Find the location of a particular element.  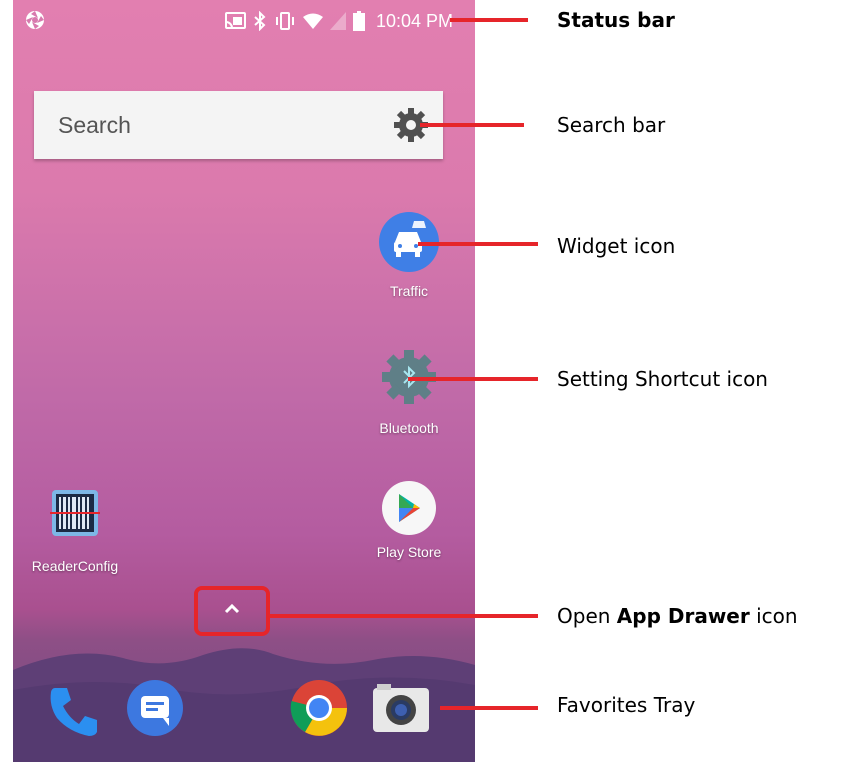

annotation-app-drawer: Open App Drawer icon is located at coordinates (677, 616).